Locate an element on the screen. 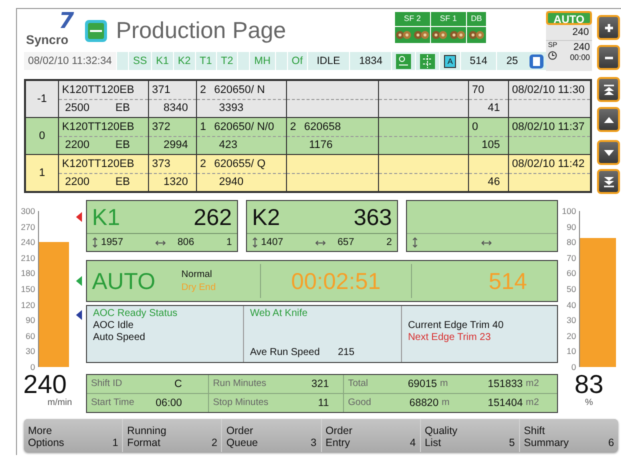  status-text: Auto Speed is located at coordinates (119, 338).